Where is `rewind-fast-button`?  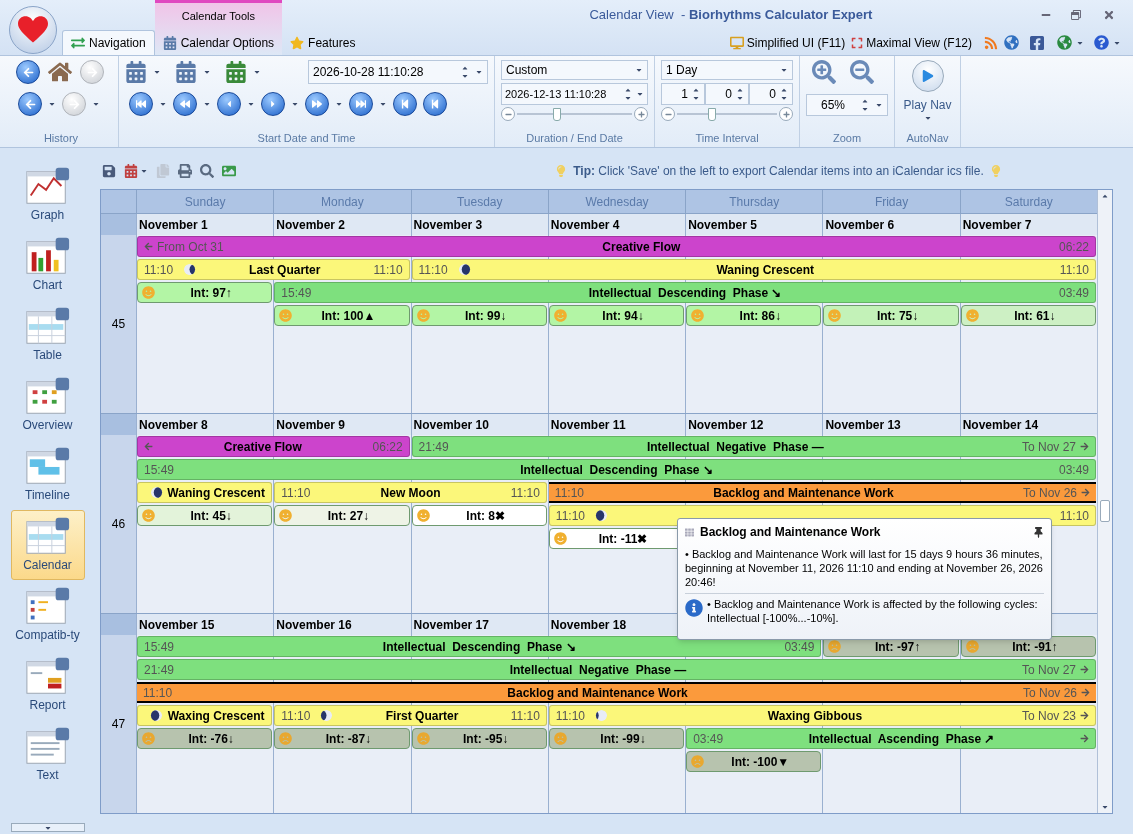 rewind-fast-button is located at coordinates (141, 104).